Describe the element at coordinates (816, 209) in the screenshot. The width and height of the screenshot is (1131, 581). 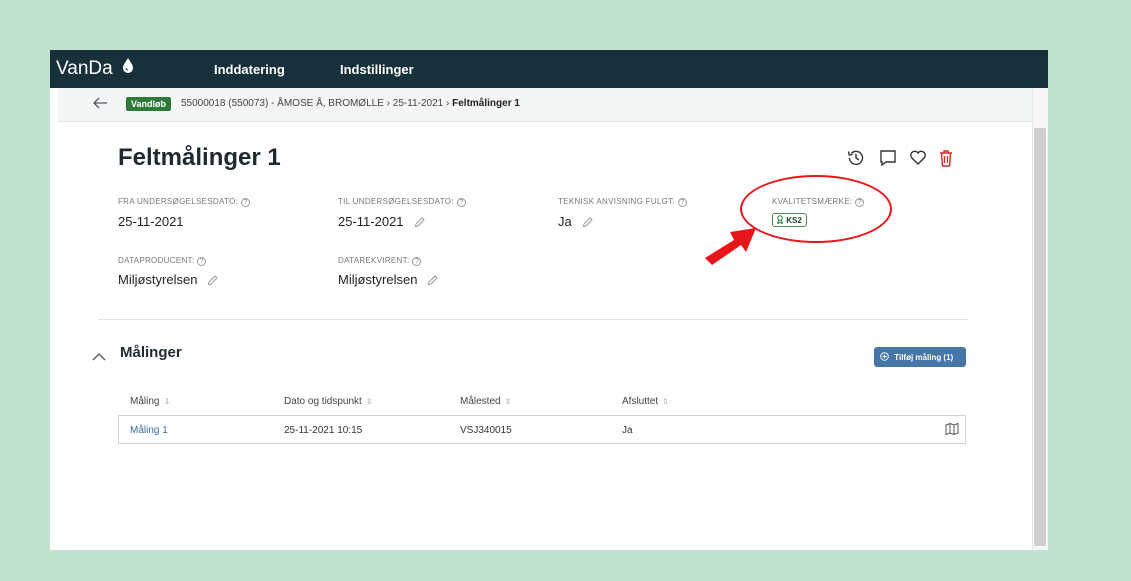
I see `annotation-circle` at that location.